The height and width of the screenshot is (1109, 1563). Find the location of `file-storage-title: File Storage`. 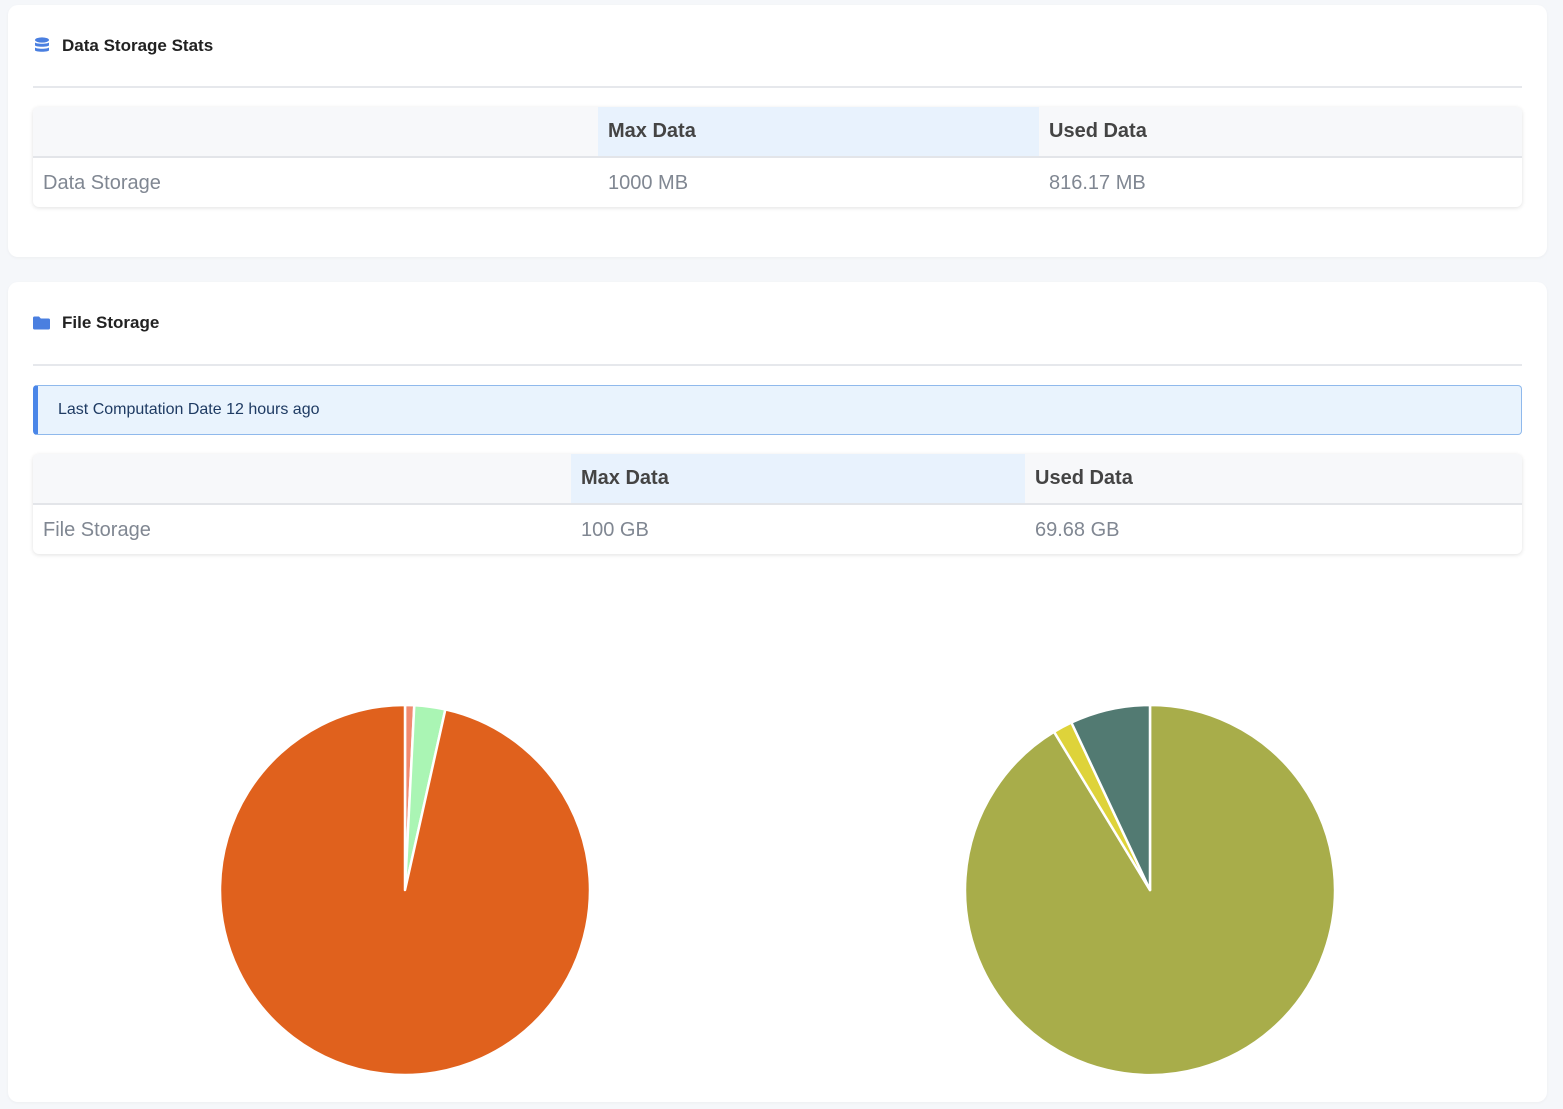

file-storage-title: File Storage is located at coordinates (111, 322).